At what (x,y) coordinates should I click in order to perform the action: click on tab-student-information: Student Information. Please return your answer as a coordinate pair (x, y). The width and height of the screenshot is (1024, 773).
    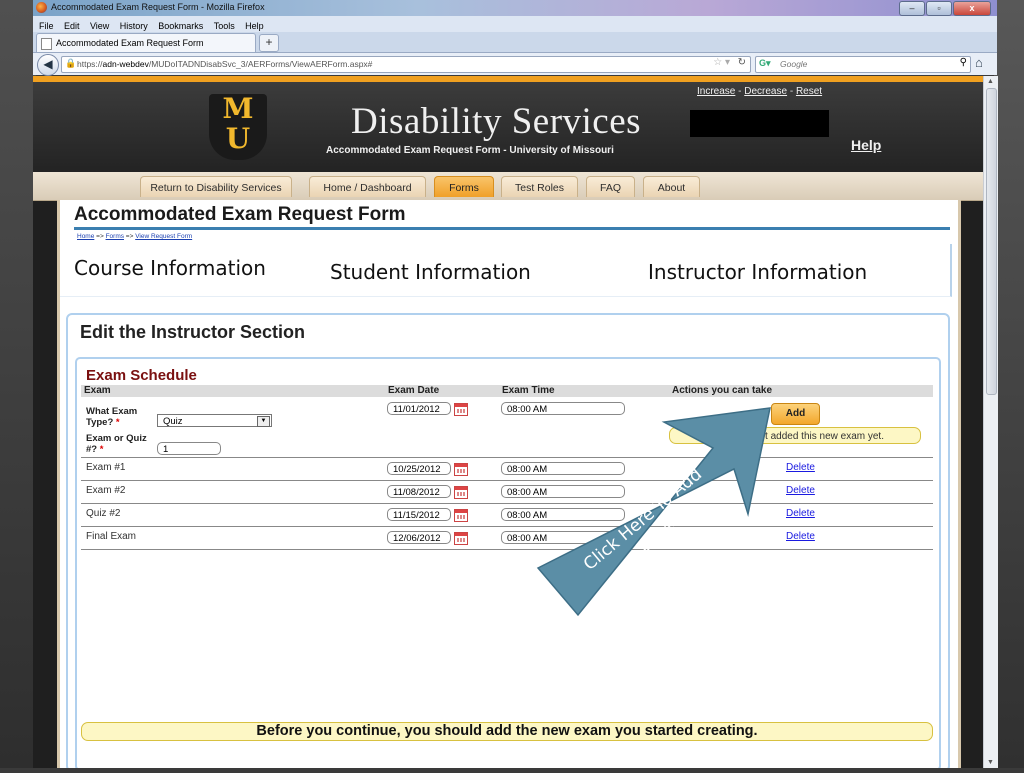
    Looking at the image, I should click on (430, 272).